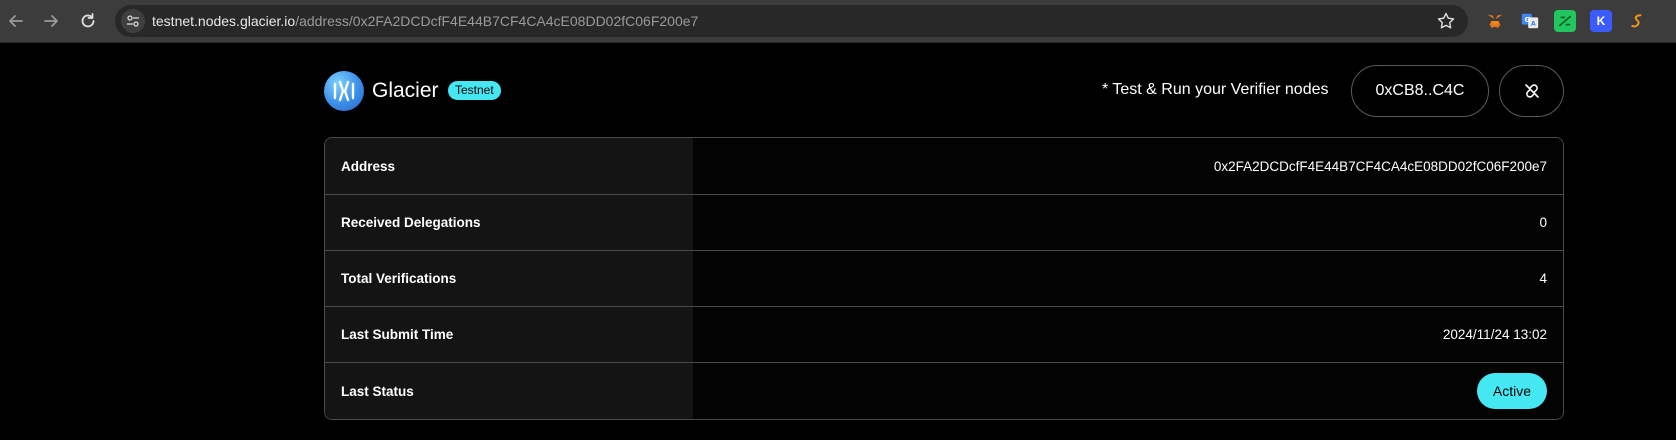  I want to click on table-row-last-submit-time: Last Submit Time 2024/11/24 13:02, so click(944, 335).